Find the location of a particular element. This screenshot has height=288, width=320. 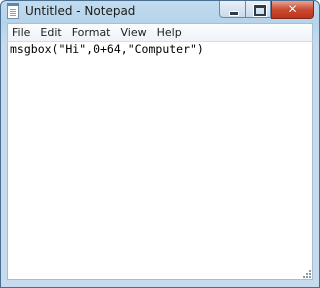

title-bar: Untitled - Notepad ✕ is located at coordinates (160, 12).